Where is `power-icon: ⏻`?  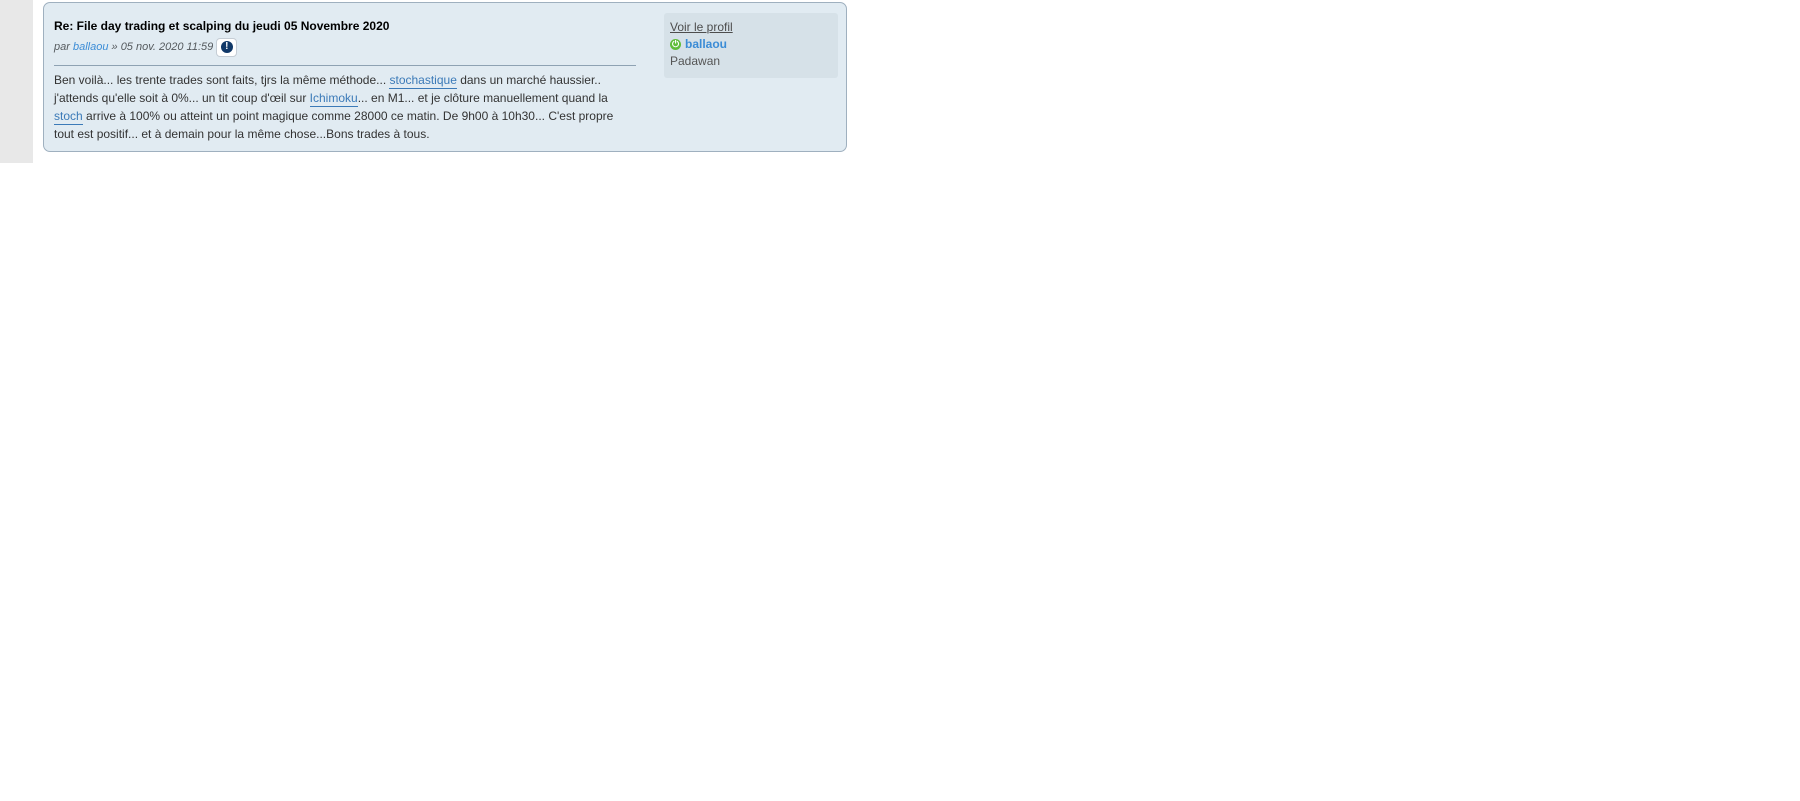
power-icon: ⏻ is located at coordinates (675, 44).